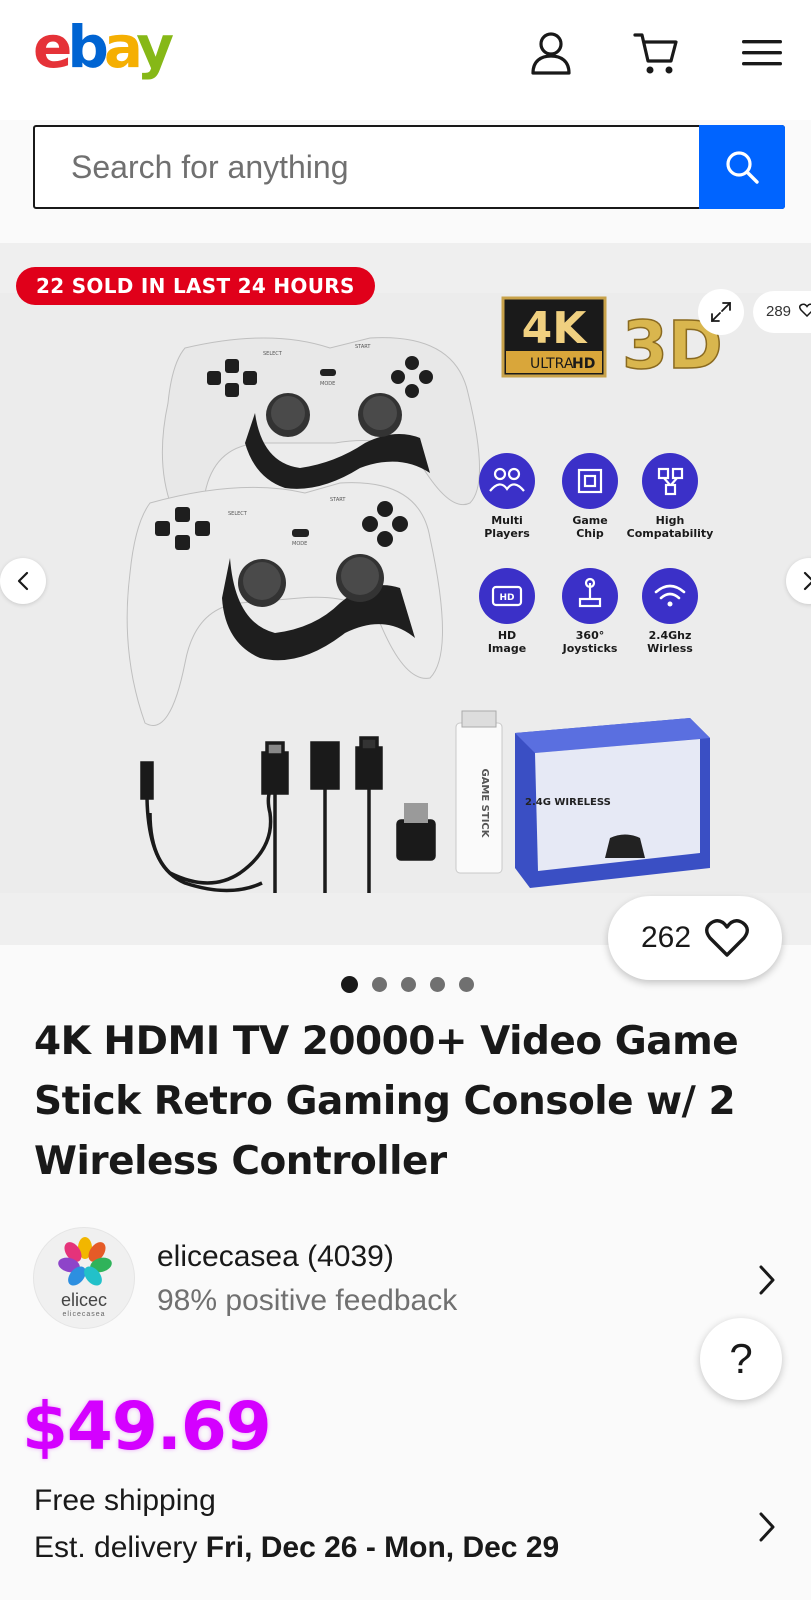 The width and height of the screenshot is (811, 1600). Describe the element at coordinates (612, 340) in the screenshot. I see `4k-badge-image: 4K ULTRA HD 3D` at that location.